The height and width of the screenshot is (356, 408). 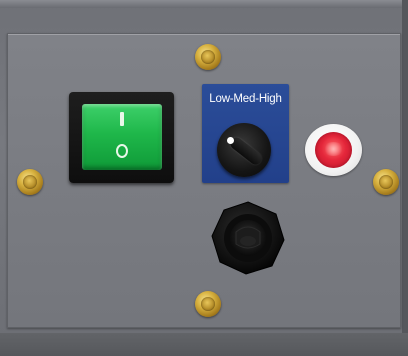 What do you see at coordinates (122, 137) in the screenshot?
I see `power-rocker-switch` at bounding box center [122, 137].